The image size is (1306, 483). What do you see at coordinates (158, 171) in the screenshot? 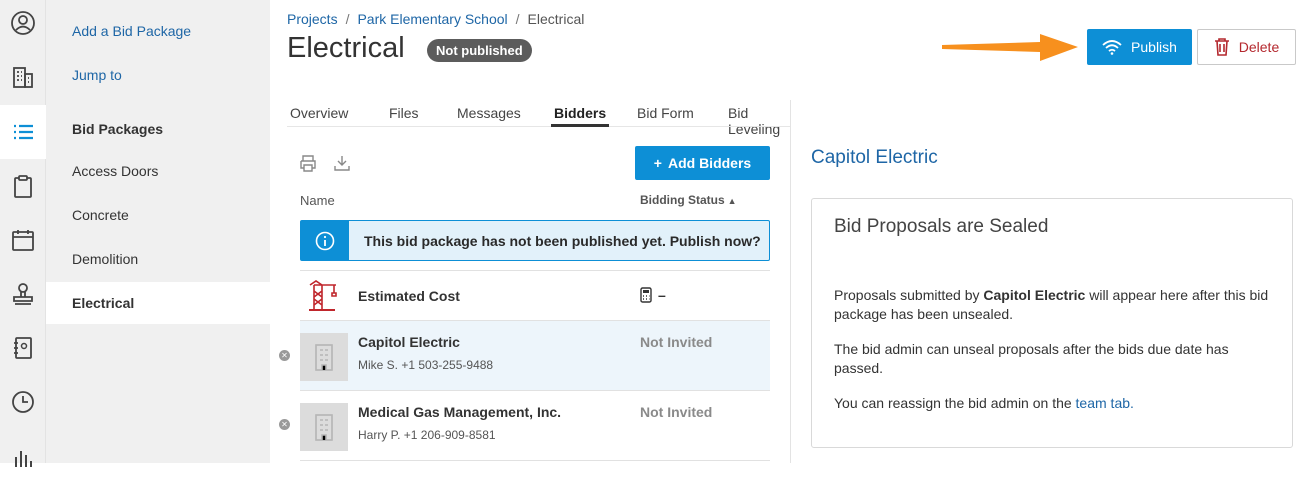
I see `sidebar-item-access-doors: Access Doors` at bounding box center [158, 171].